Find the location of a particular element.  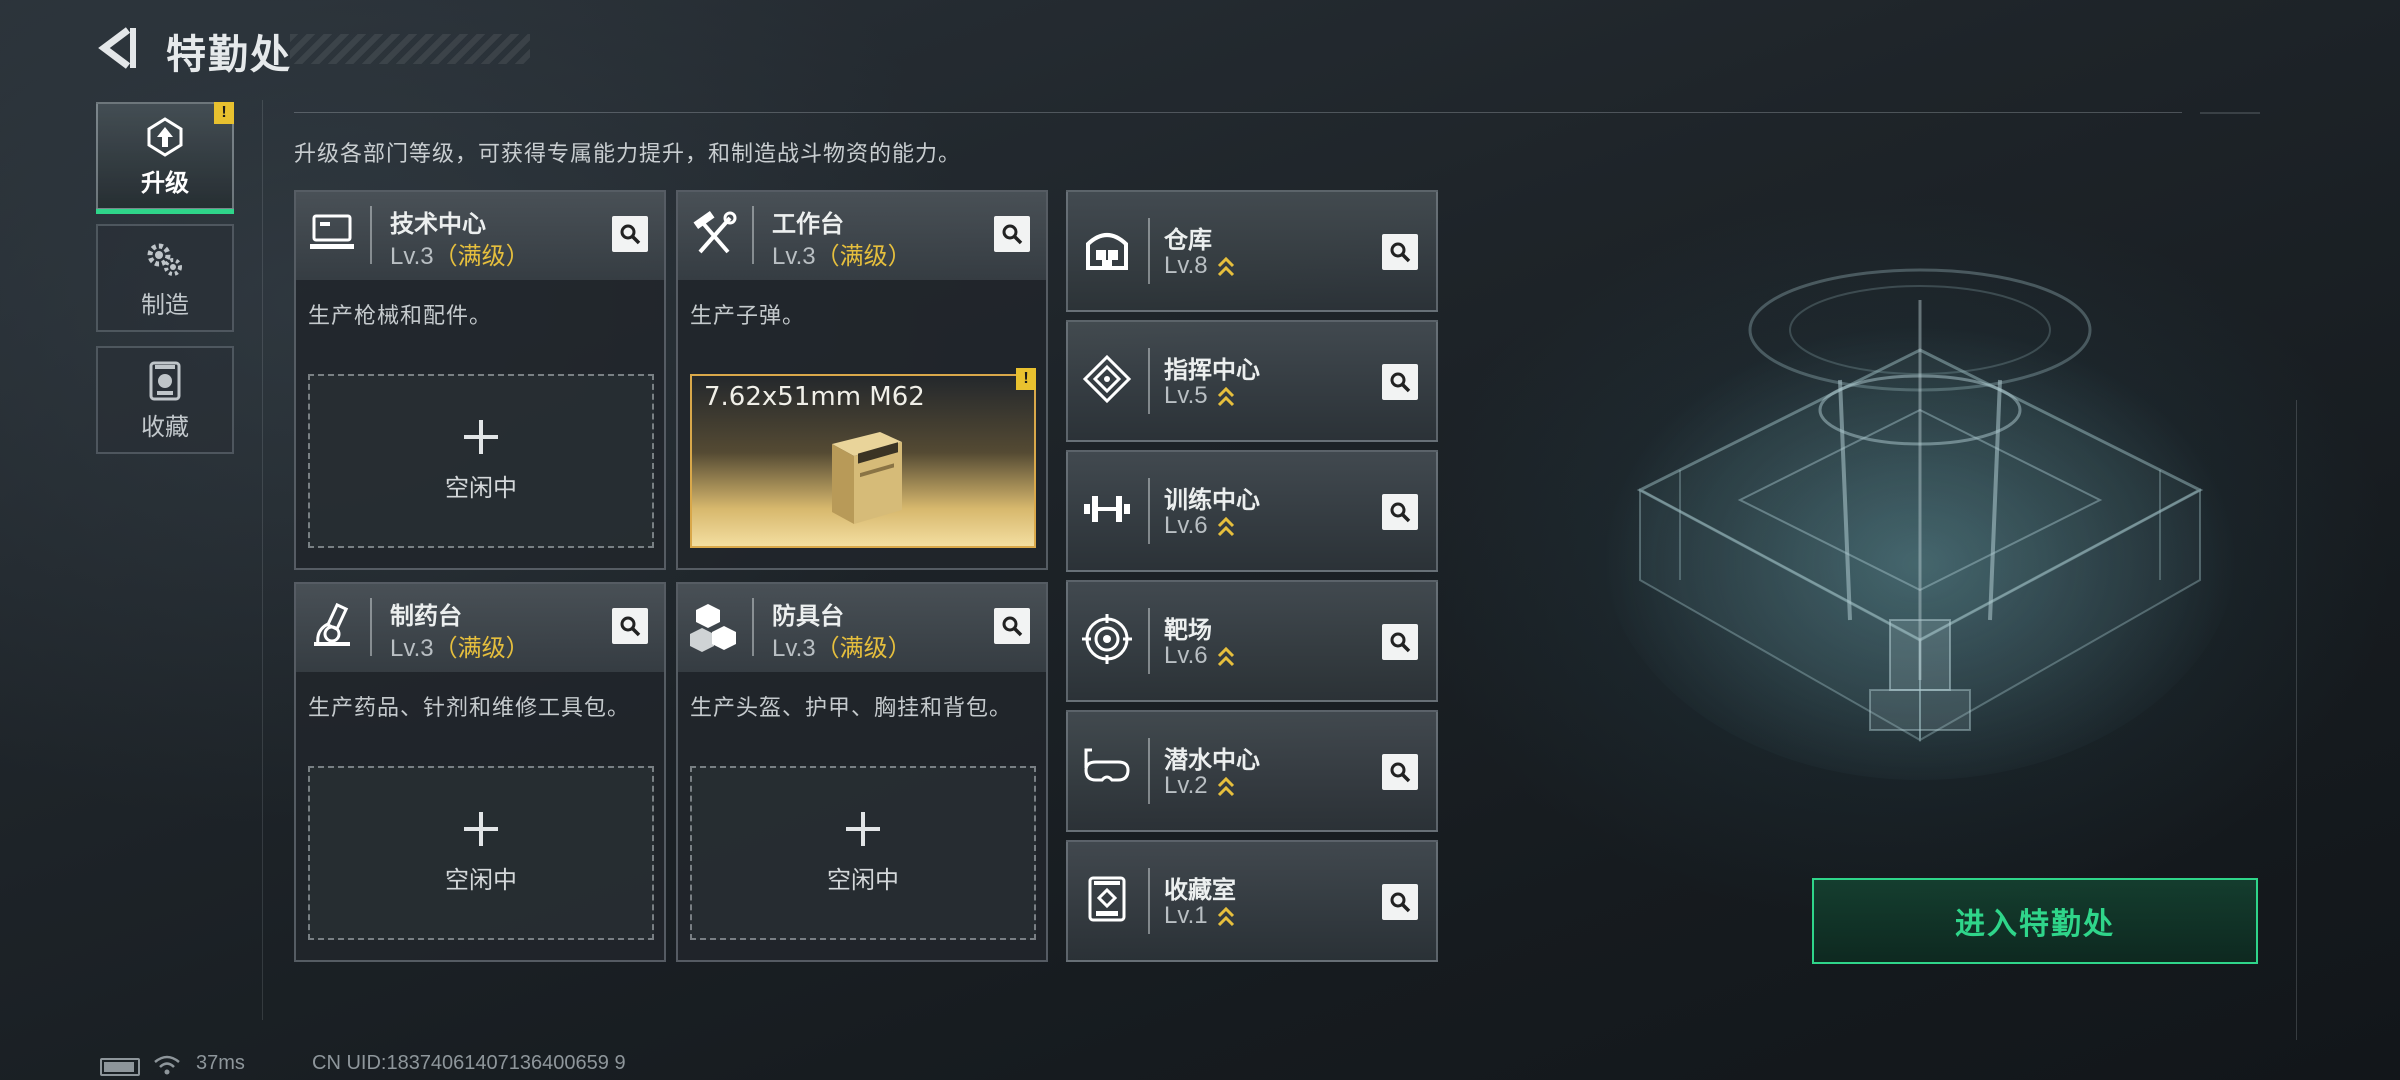

card-description: 生产枪械和配件。 is located at coordinates (400, 315).